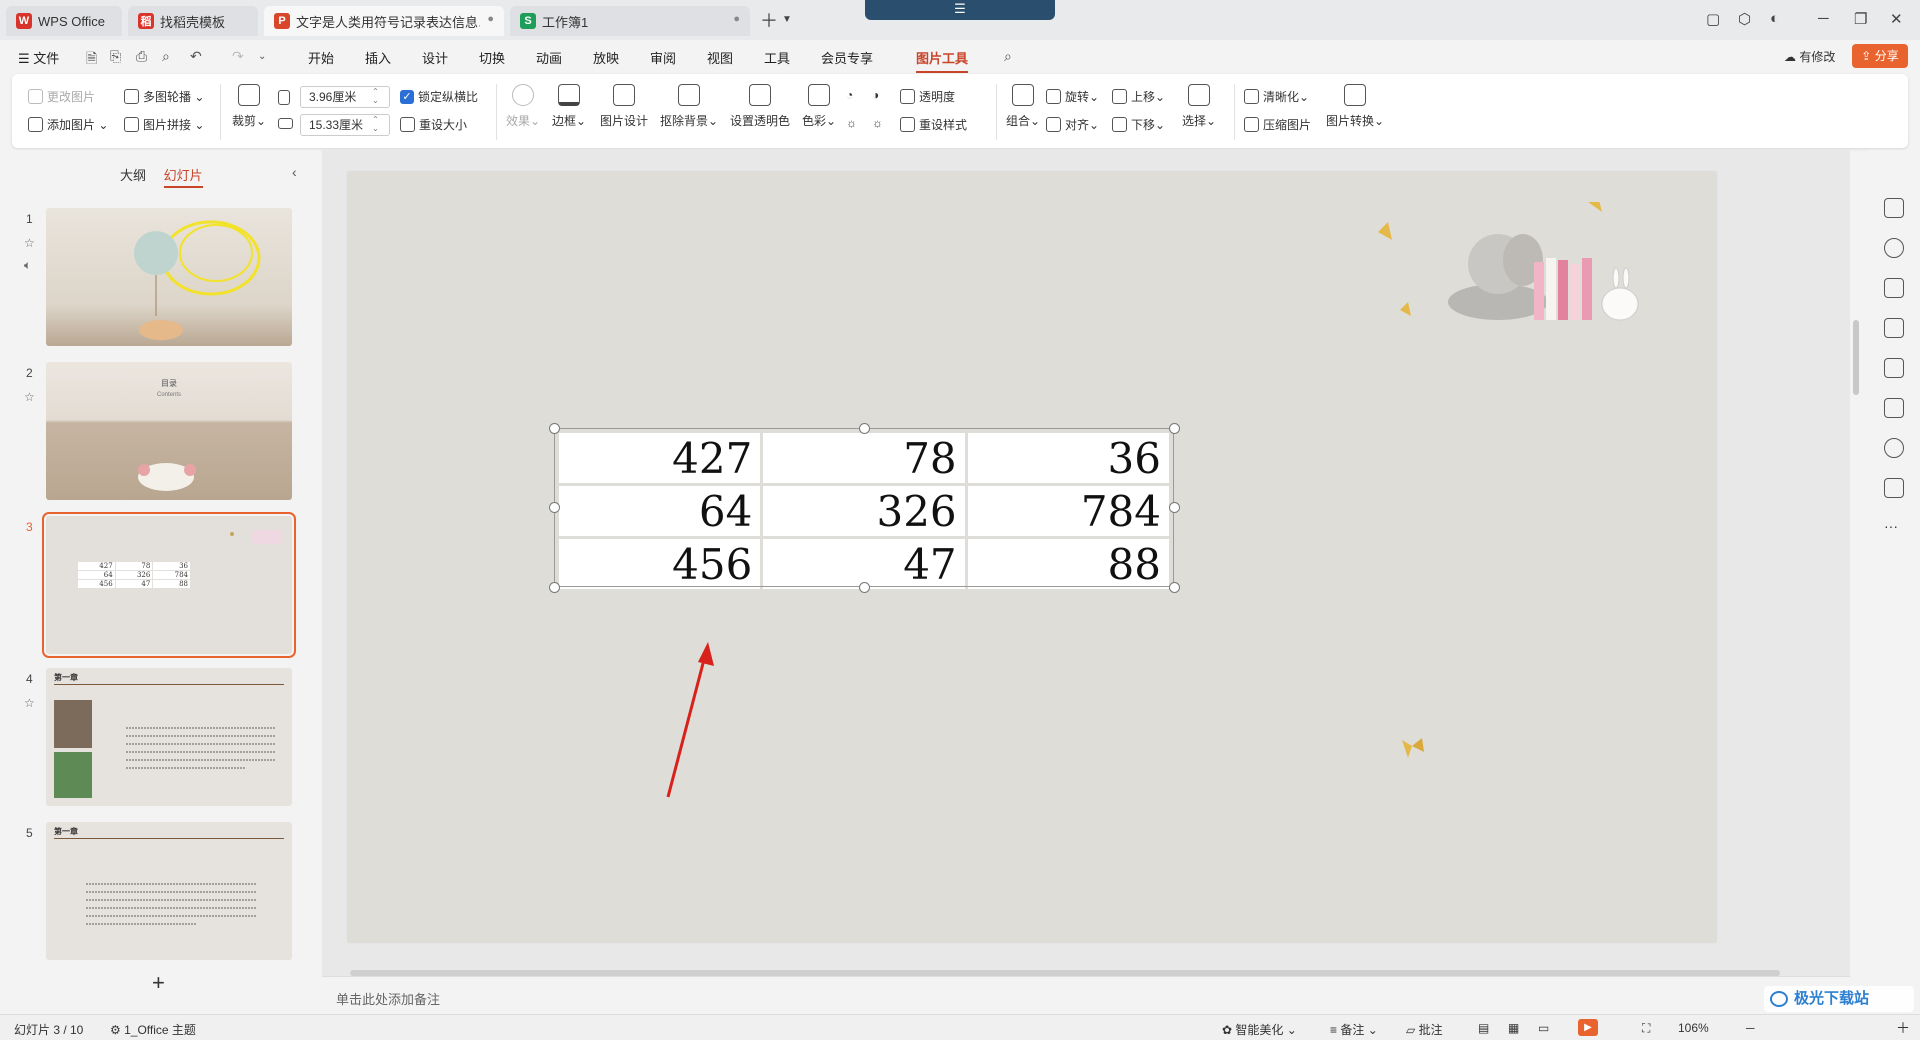 Image resolution: width=1920 pixels, height=1040 pixels. Describe the element at coordinates (1894, 248) in the screenshot. I see `star-icon` at that location.